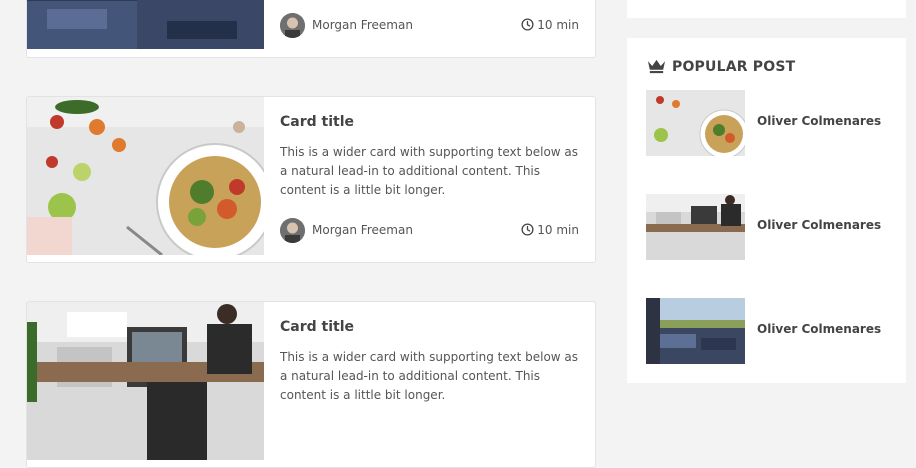 The image size is (916, 468). I want to click on popular-post-heading: POPULAR POST, so click(721, 66).